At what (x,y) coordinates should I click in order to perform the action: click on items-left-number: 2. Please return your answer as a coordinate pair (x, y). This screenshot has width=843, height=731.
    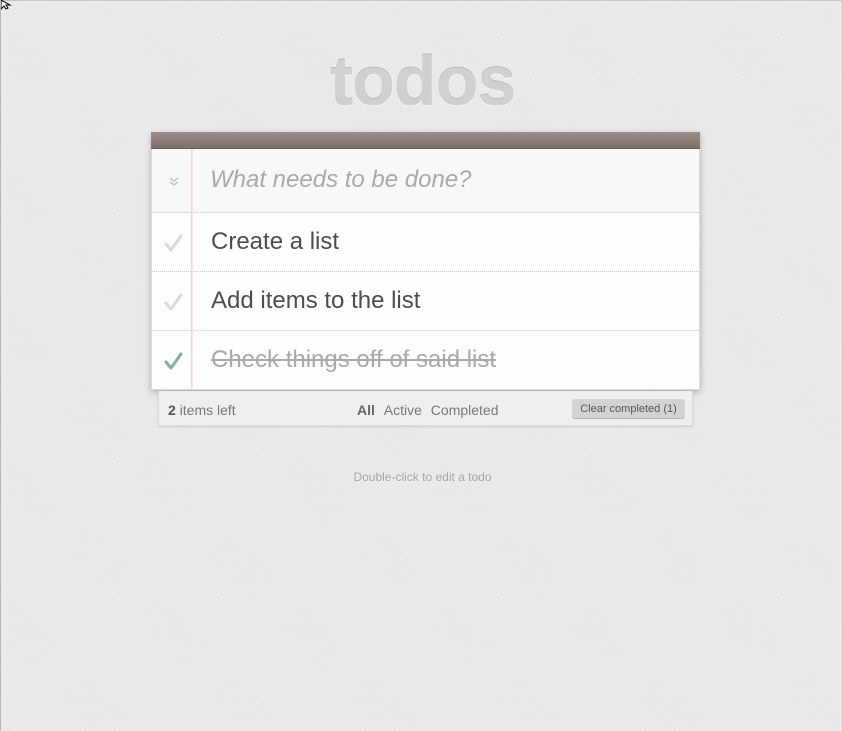
    Looking at the image, I should click on (172, 410).